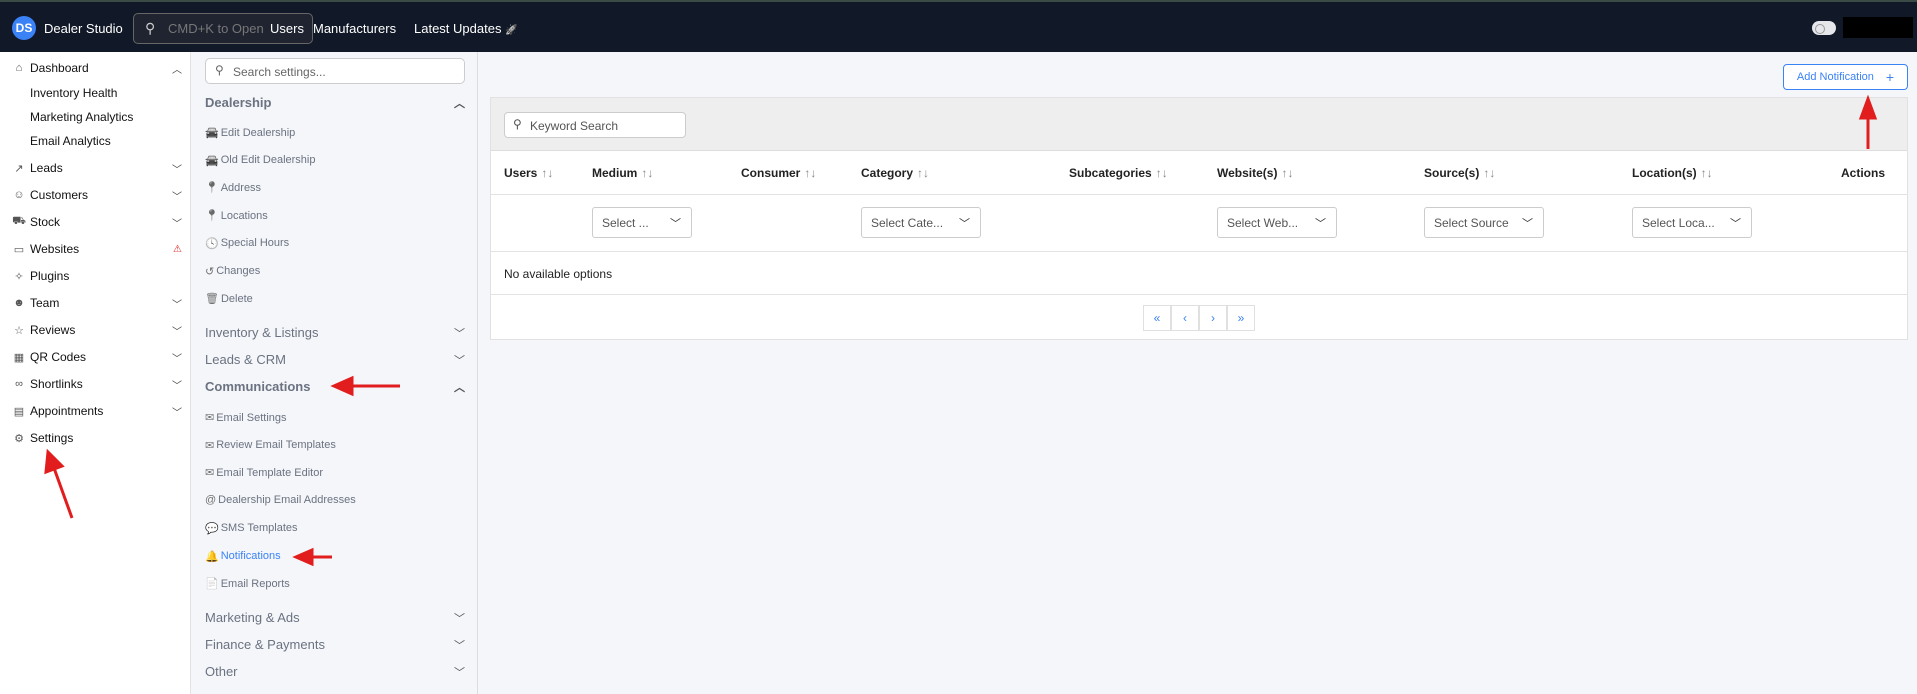 This screenshot has height=694, width=1917. What do you see at coordinates (150, 28) in the screenshot?
I see `search-icon: ⚲` at bounding box center [150, 28].